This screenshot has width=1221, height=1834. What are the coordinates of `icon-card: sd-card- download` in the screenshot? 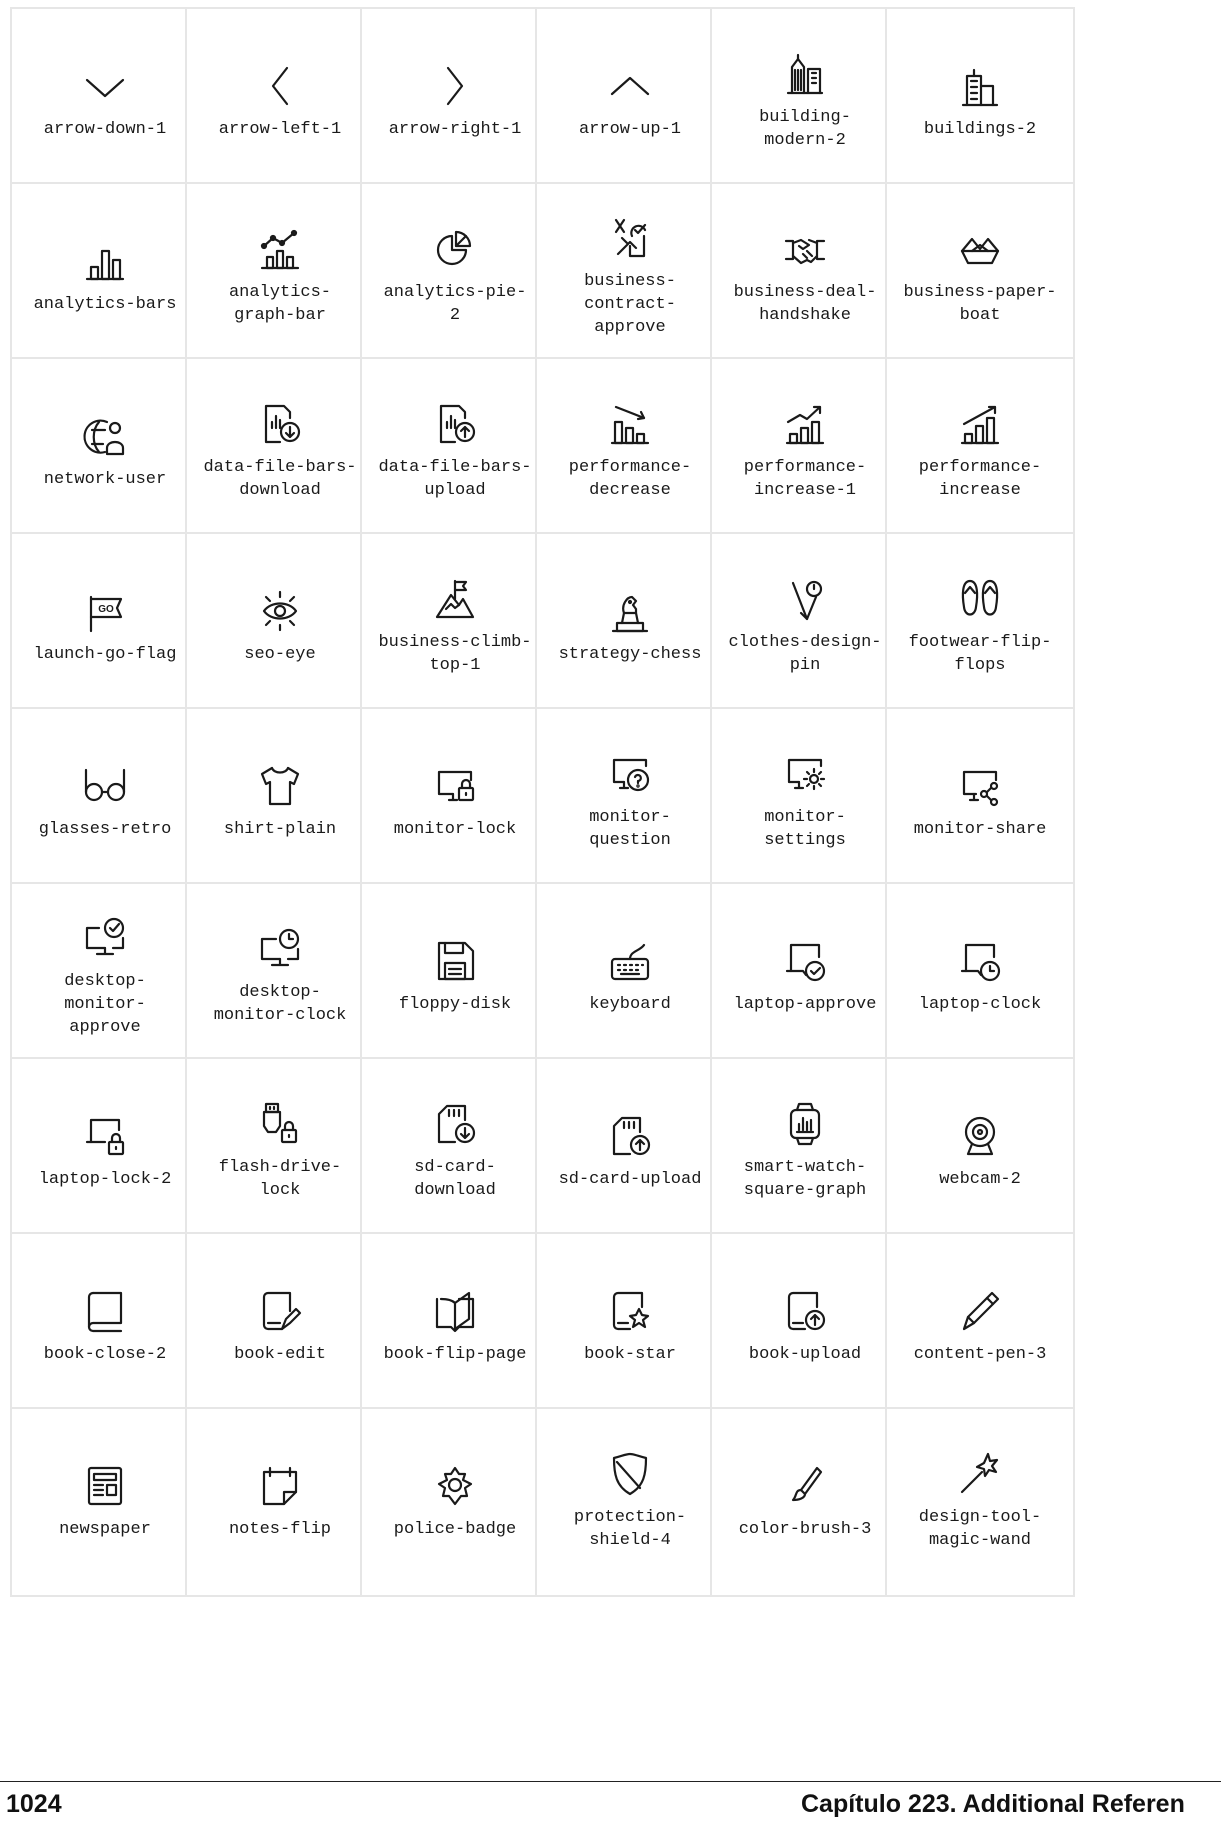 It's located at (455, 1152).